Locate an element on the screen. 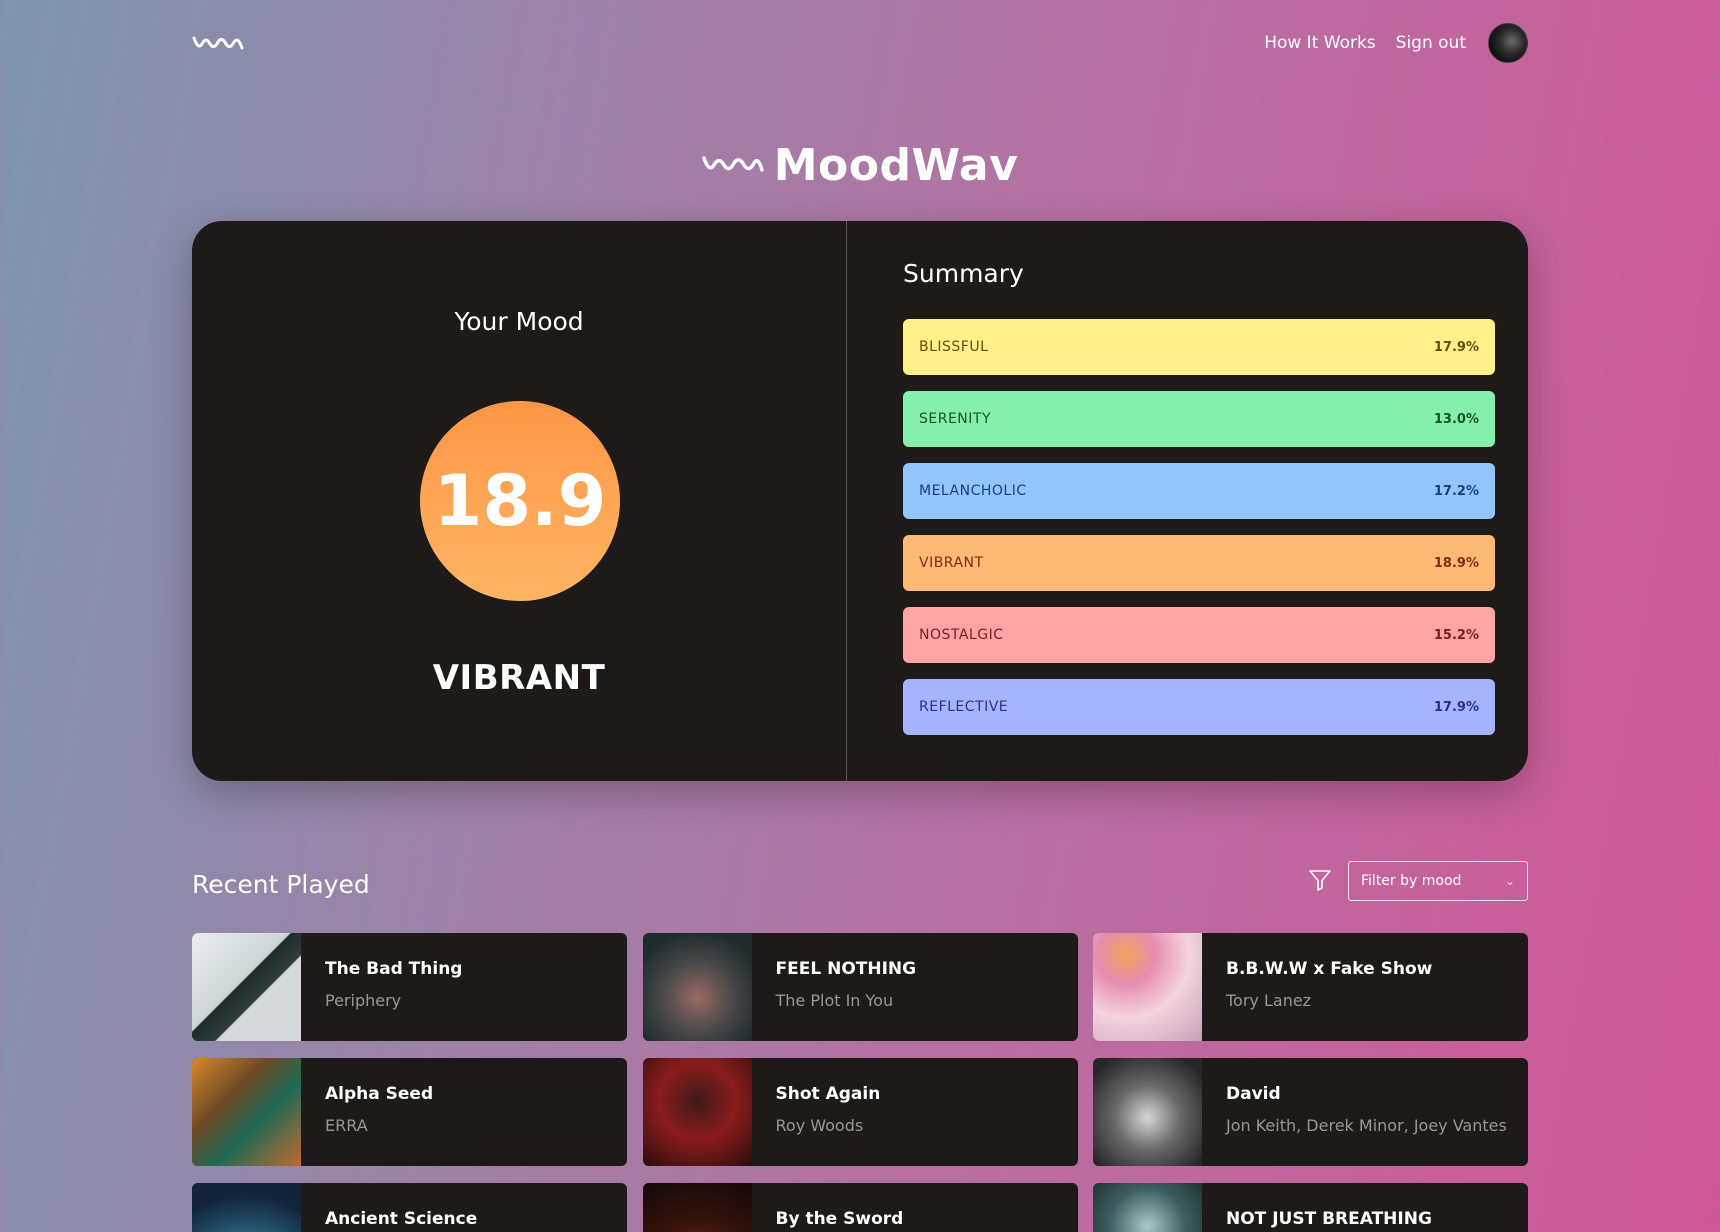 The width and height of the screenshot is (1720, 1232). track-card: The Bad Thing Periphery is located at coordinates (409, 987).